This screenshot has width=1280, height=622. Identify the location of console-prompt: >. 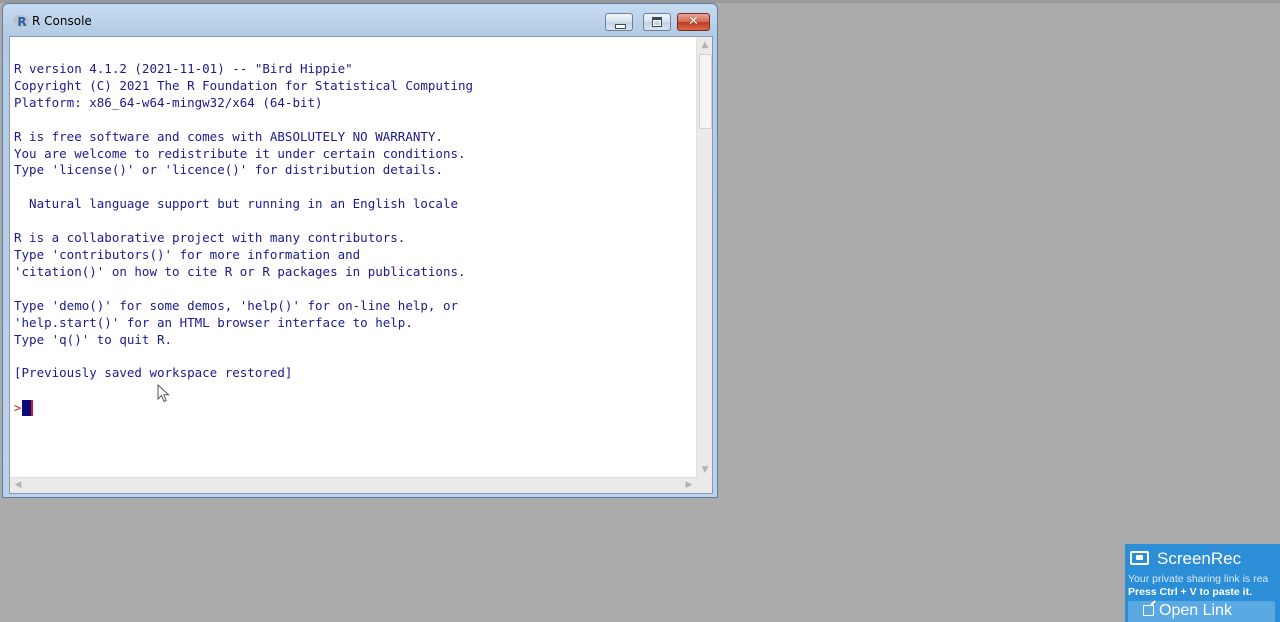
(18, 408).